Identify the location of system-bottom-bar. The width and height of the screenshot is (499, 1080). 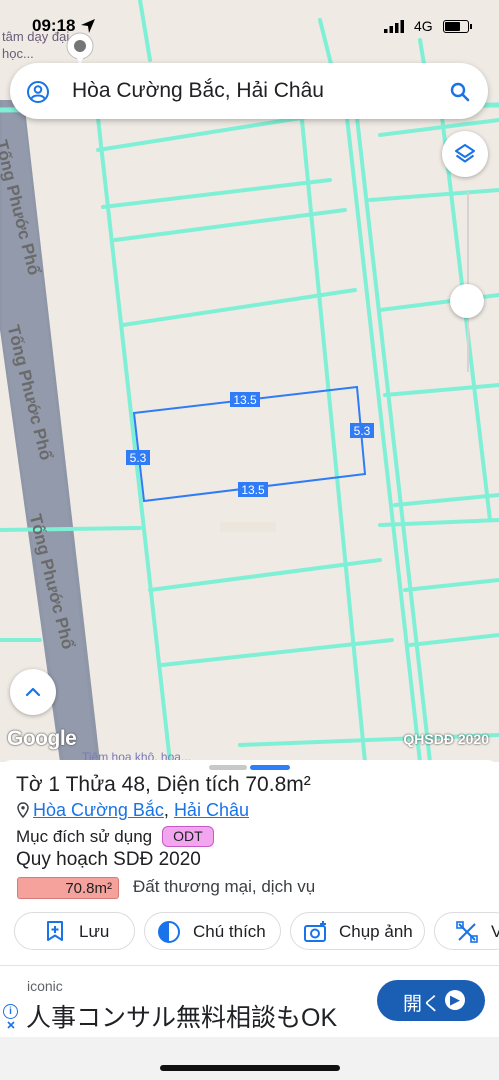
(249, 1058).